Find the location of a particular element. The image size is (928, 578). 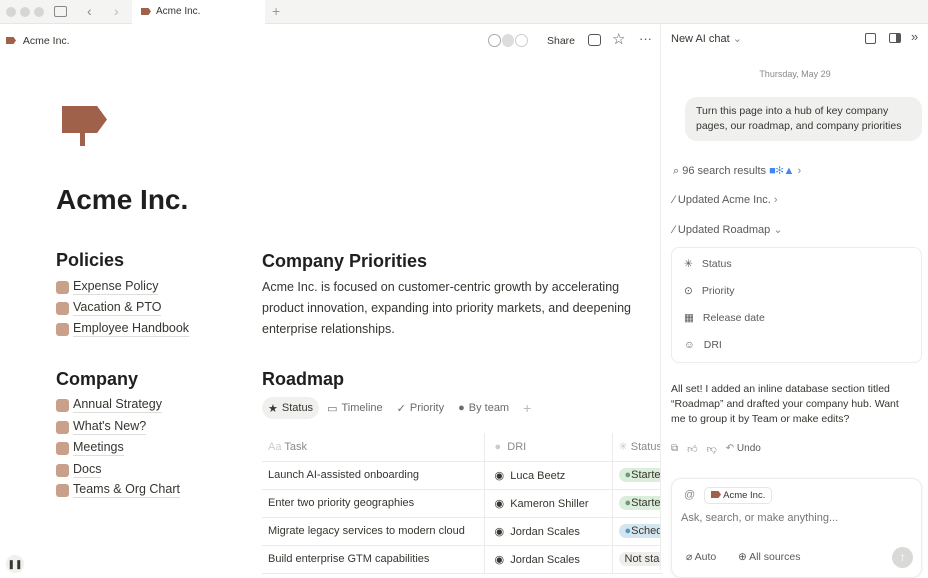

back-icon: ‹ is located at coordinates (89, 11).